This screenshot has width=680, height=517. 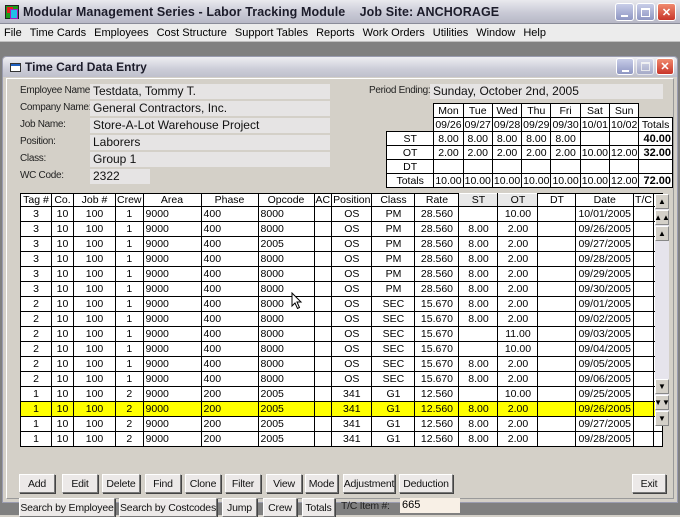 I want to click on table-cell: 400, so click(x=229, y=349).